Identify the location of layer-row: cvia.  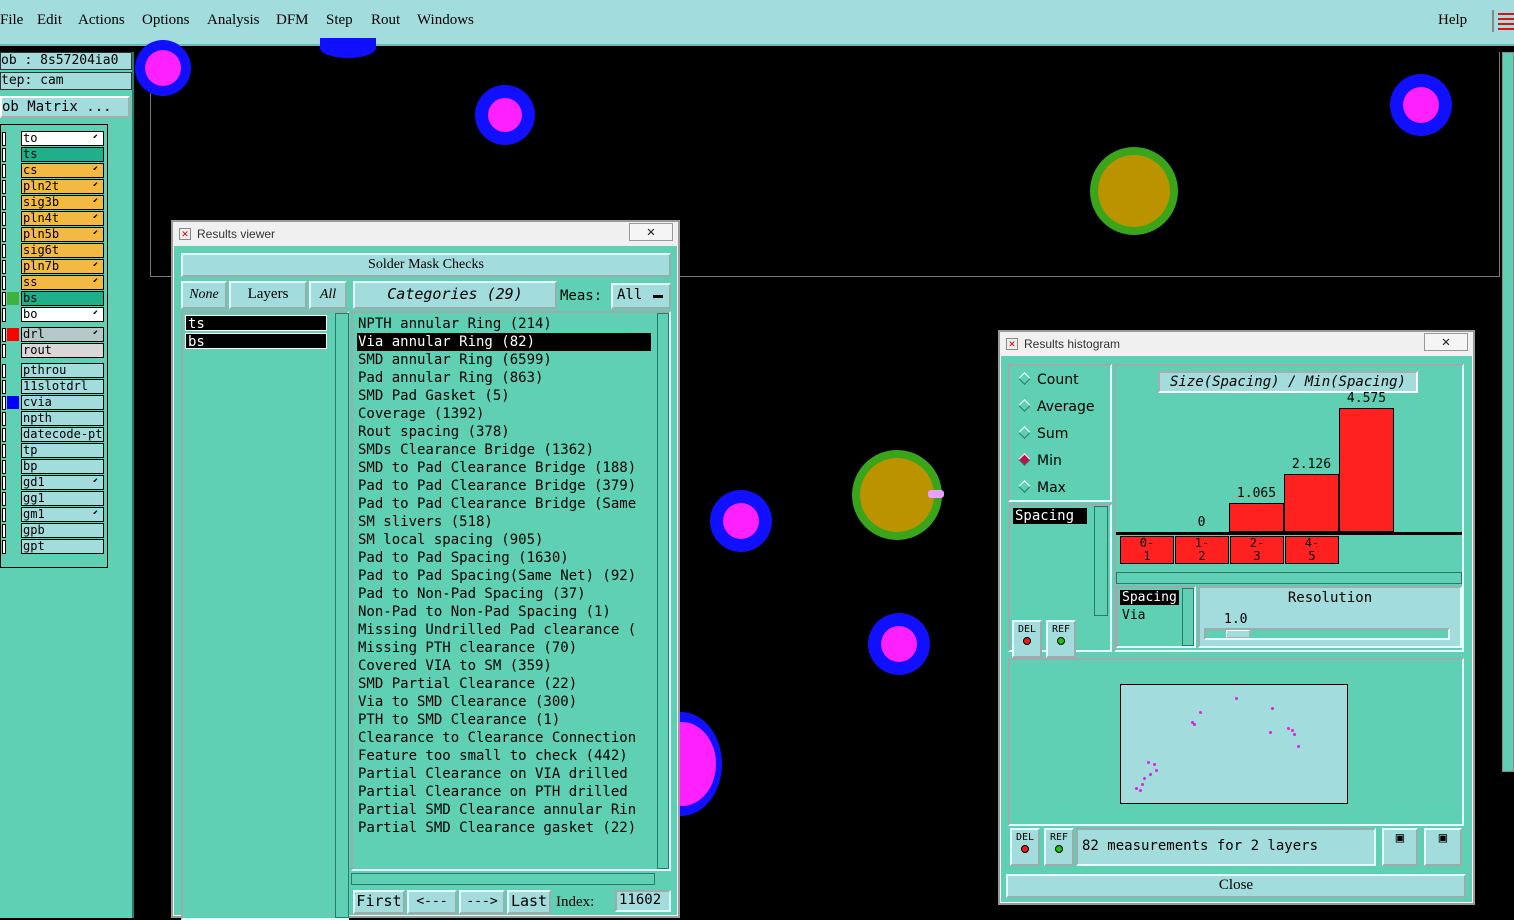
(54, 403).